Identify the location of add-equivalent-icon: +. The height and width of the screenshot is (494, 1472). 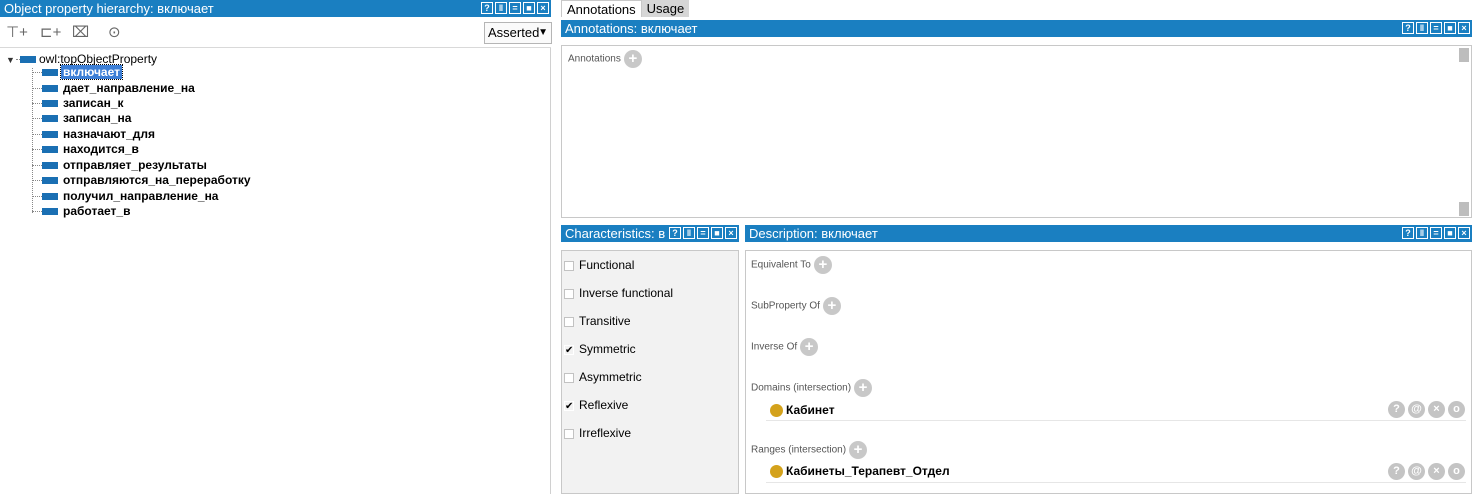
(822, 265).